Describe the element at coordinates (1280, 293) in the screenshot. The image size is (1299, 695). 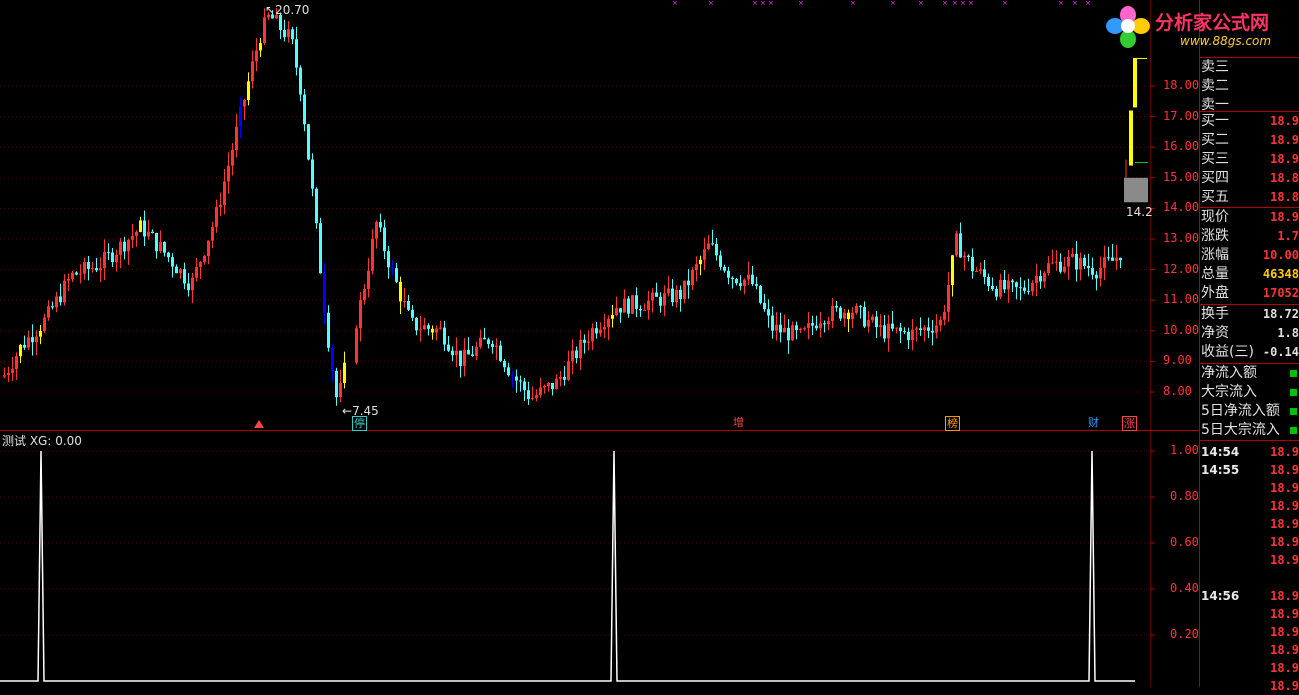
I see `quote-value: 17052` at that location.